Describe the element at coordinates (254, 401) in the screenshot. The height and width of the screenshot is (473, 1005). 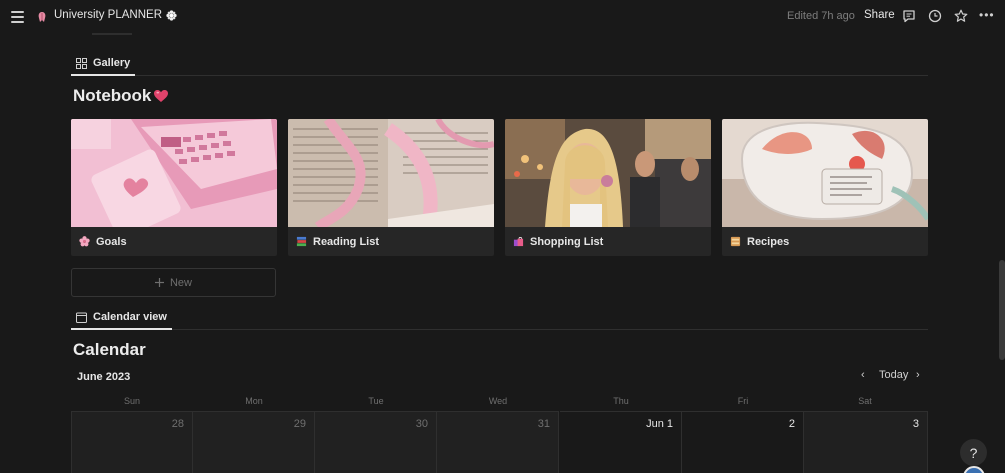
I see `weekday-label: Mon` at that location.